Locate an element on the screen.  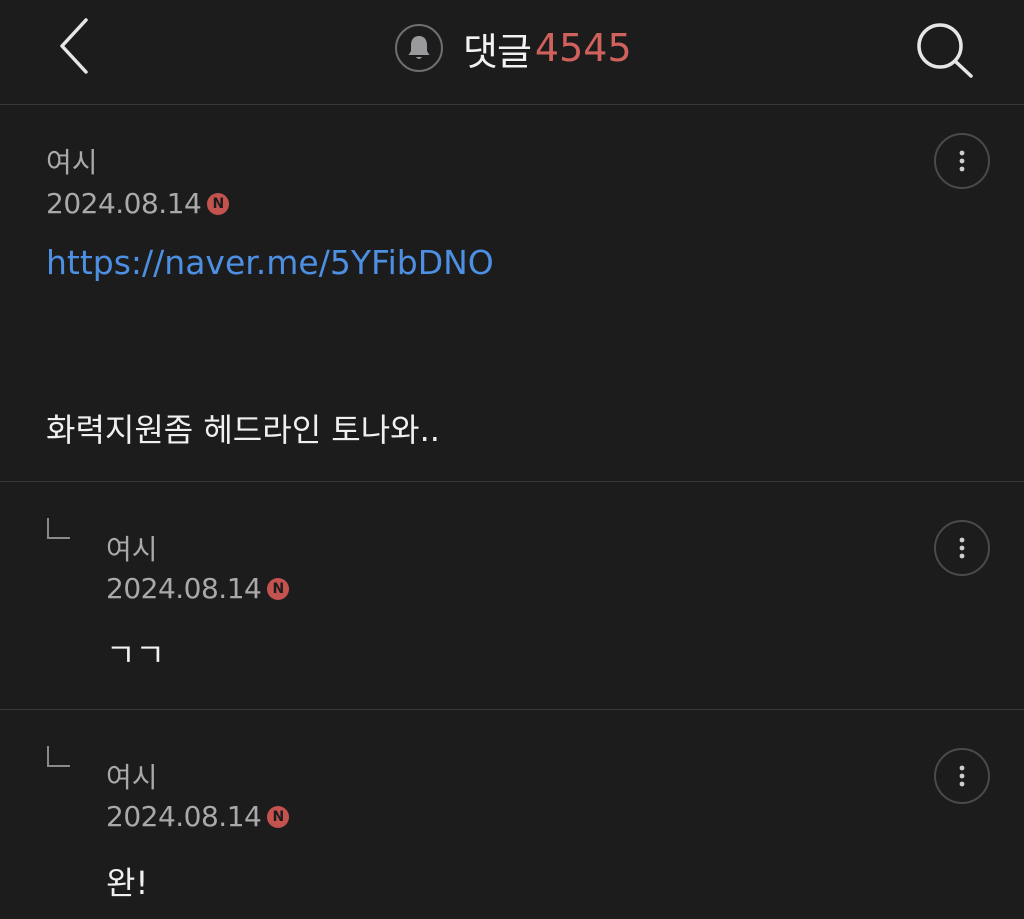
comment-link: https://naver.me/5YFibDNO is located at coordinates (270, 262).